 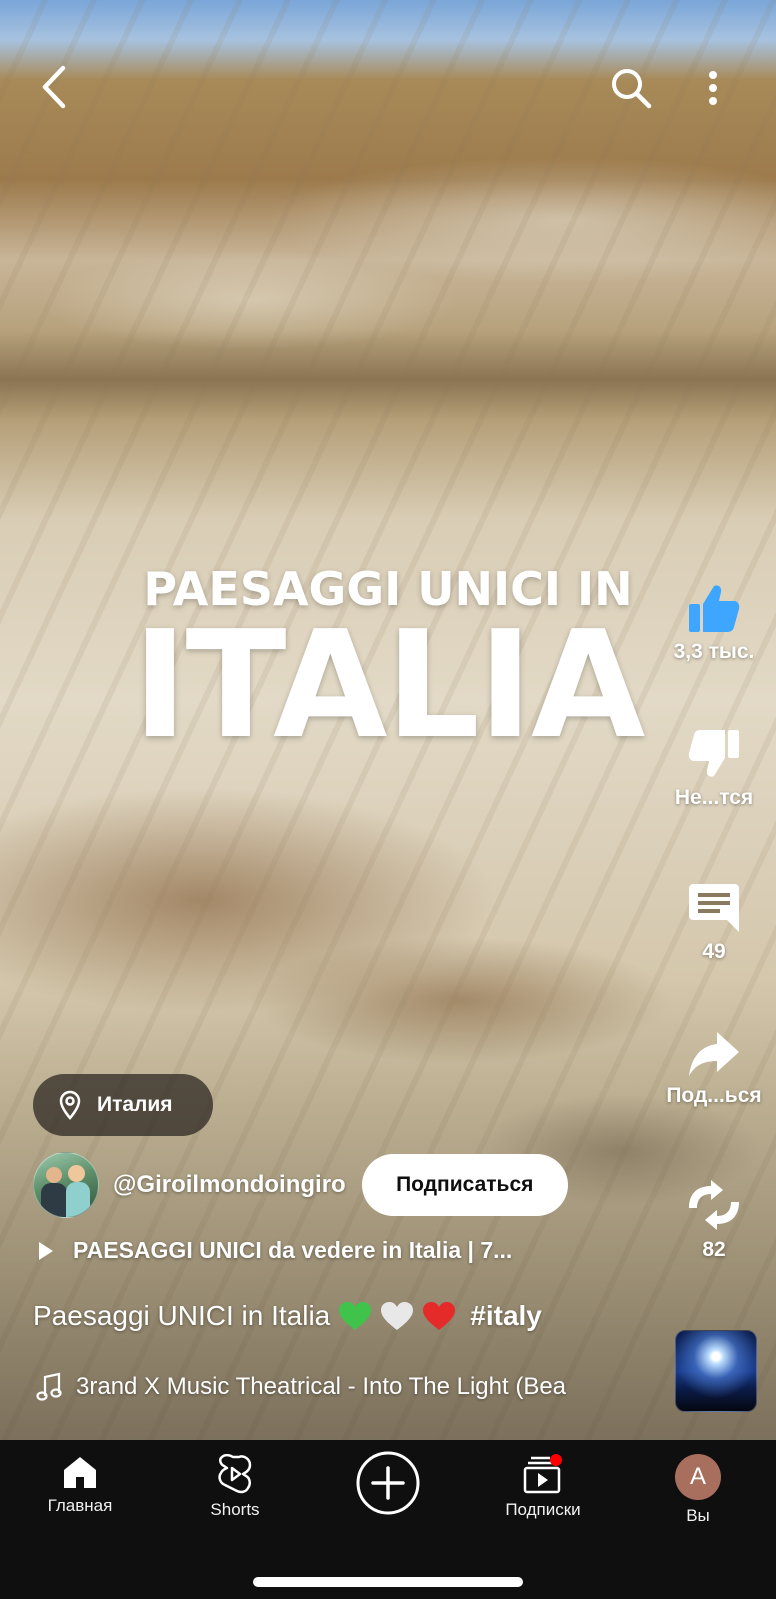 I want to click on play-icon, so click(x=46, y=1250).